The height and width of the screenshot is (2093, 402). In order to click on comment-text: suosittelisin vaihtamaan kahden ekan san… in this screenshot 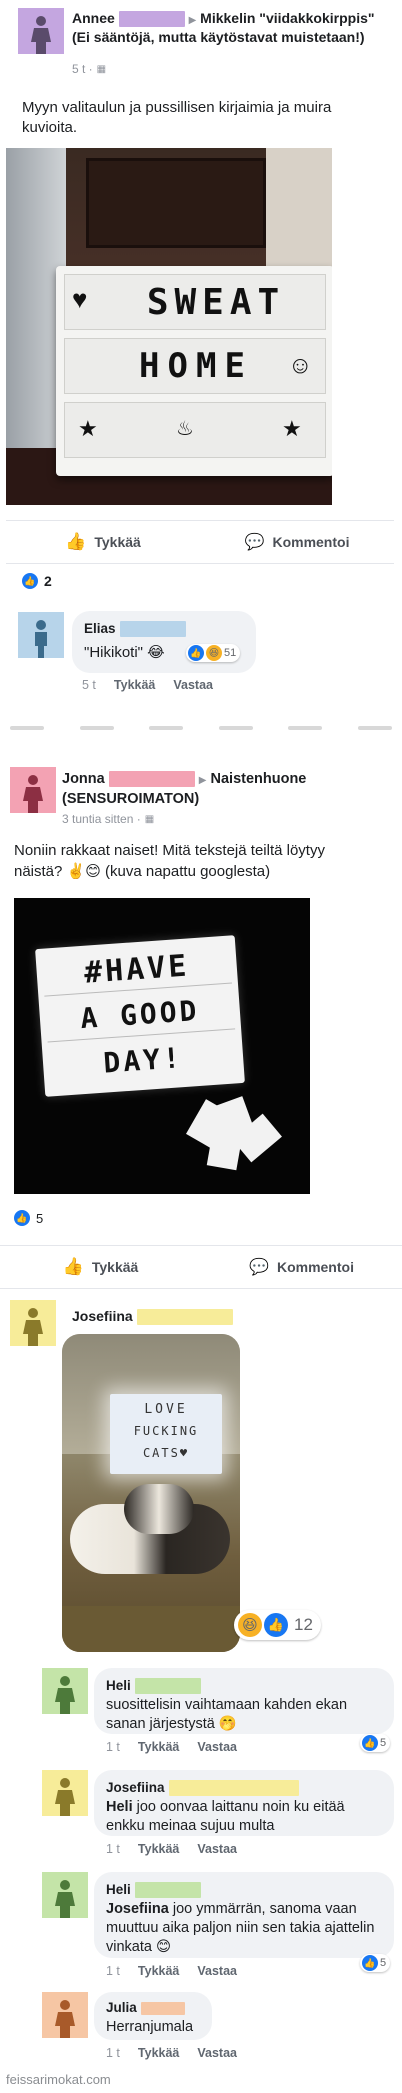, I will do `click(227, 1714)`.